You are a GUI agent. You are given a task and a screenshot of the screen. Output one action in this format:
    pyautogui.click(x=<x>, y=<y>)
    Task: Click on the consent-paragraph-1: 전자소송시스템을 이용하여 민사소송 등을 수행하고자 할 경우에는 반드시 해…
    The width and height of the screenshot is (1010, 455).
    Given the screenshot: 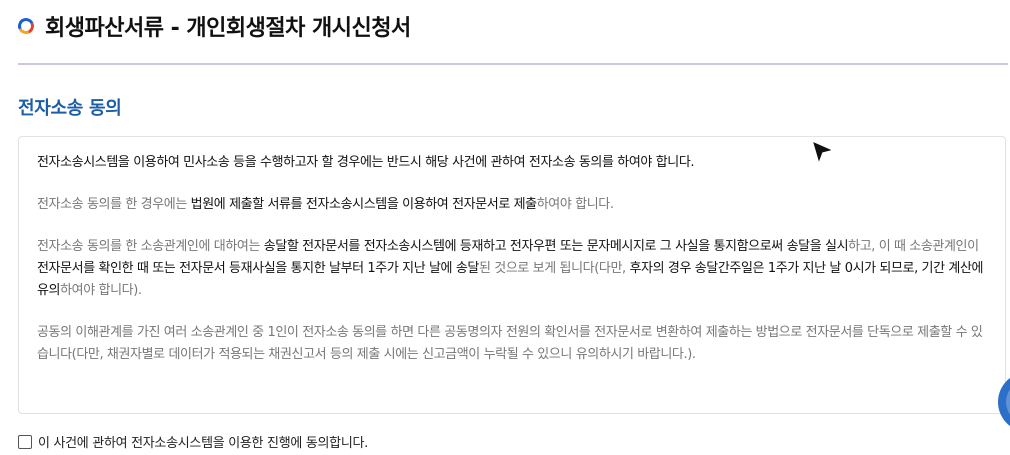 What is the action you would take?
    pyautogui.click(x=366, y=162)
    